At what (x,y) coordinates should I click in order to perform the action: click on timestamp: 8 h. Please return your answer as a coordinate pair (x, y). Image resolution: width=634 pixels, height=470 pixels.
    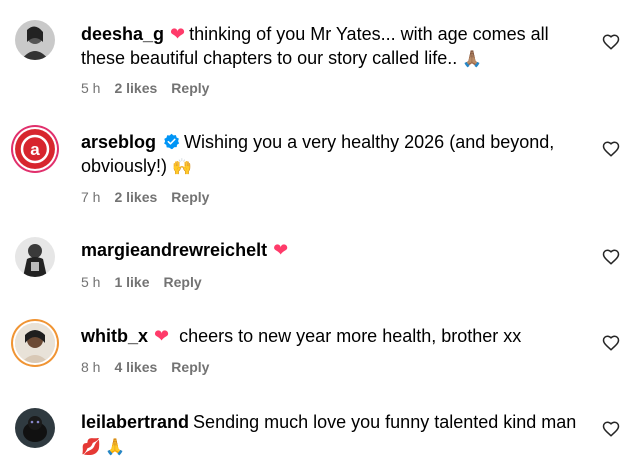
    Looking at the image, I should click on (91, 367).